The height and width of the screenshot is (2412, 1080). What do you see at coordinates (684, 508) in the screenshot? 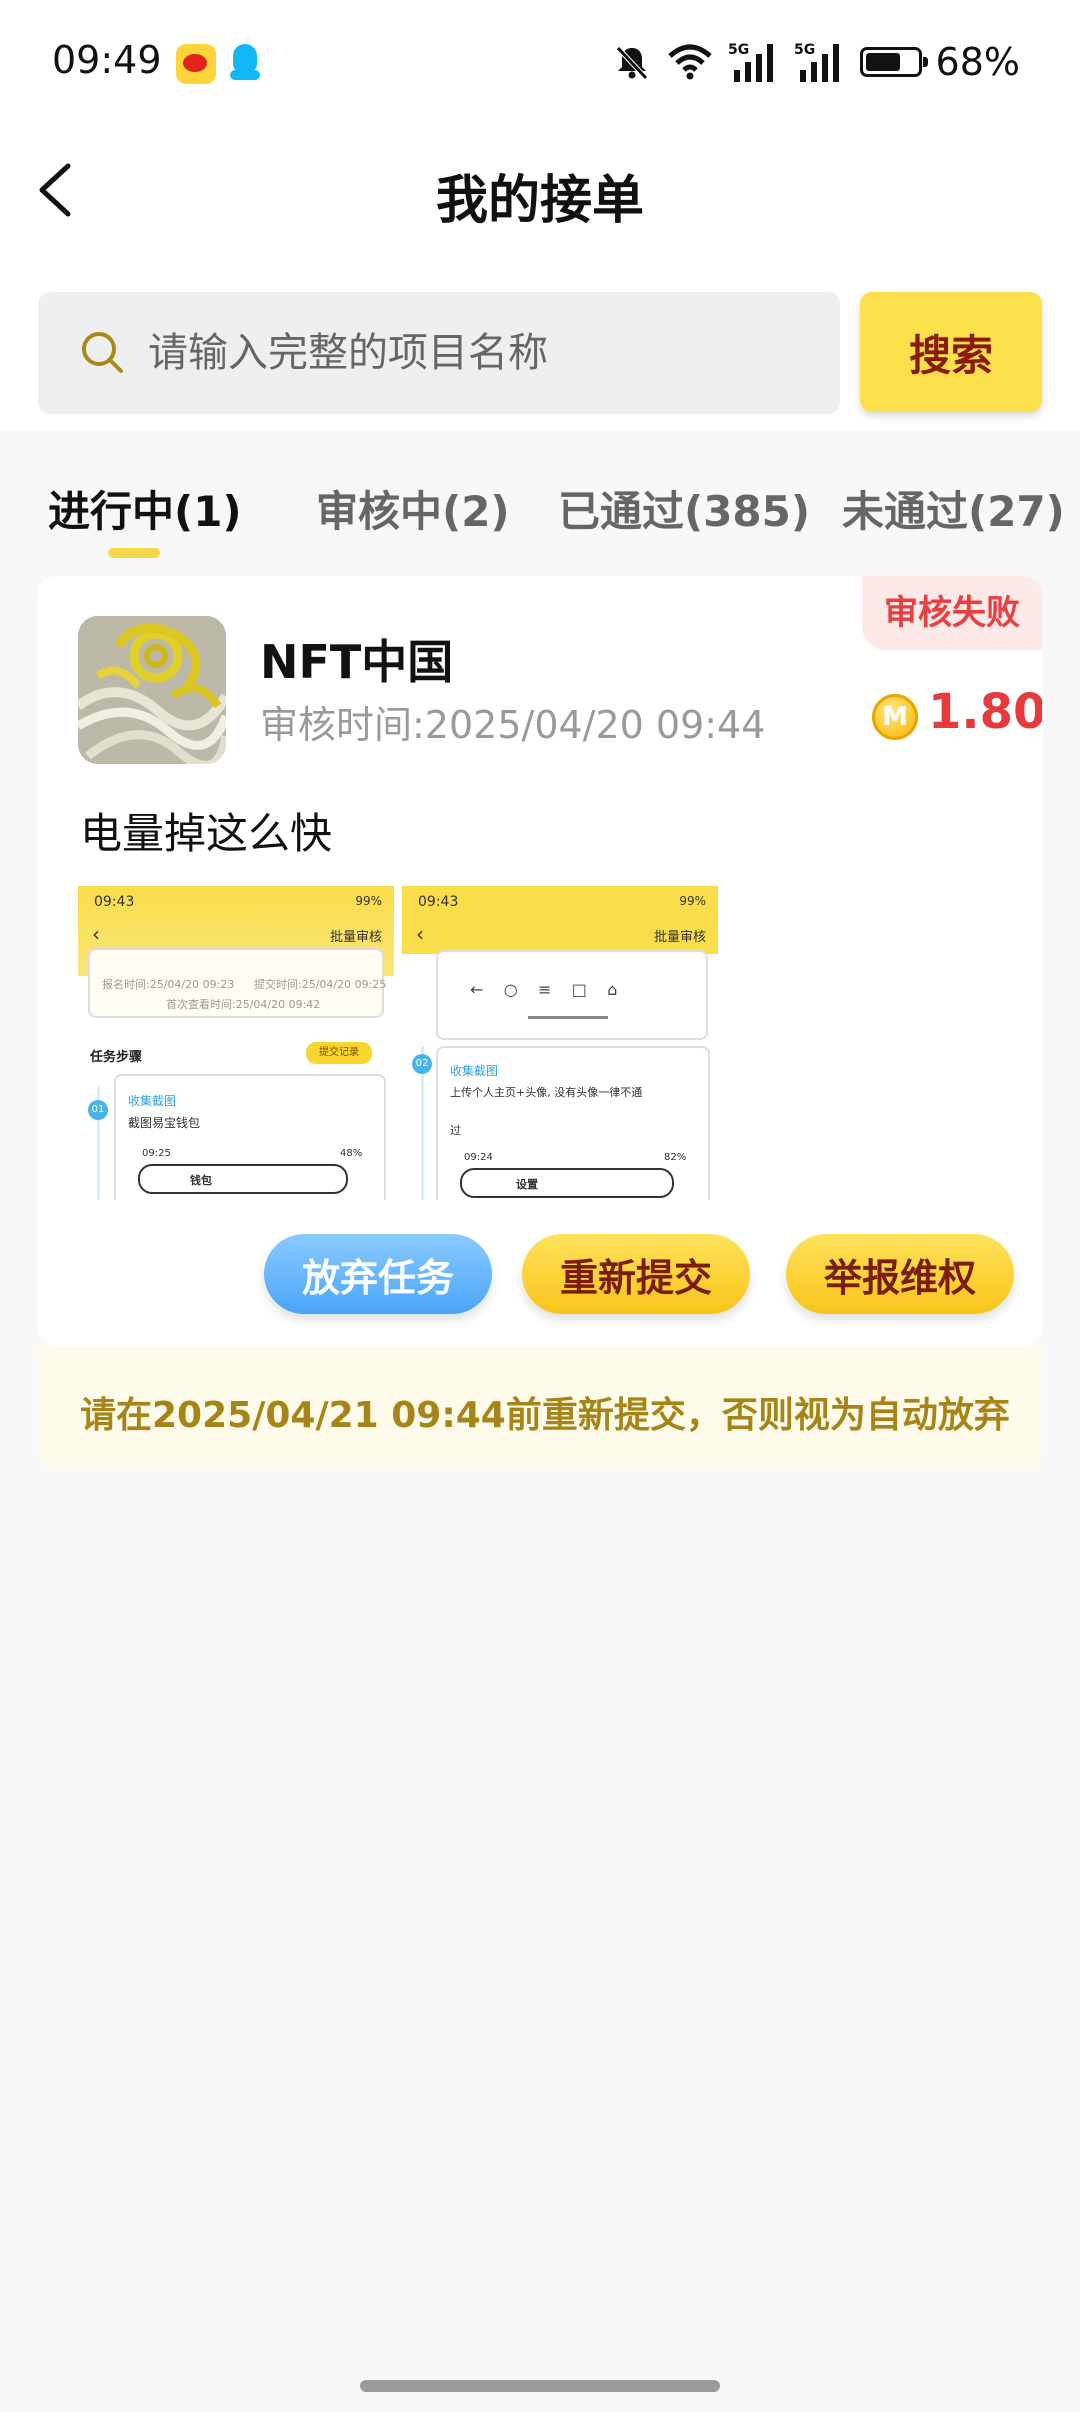
I see `tab-approved: 已通过(385)` at bounding box center [684, 508].